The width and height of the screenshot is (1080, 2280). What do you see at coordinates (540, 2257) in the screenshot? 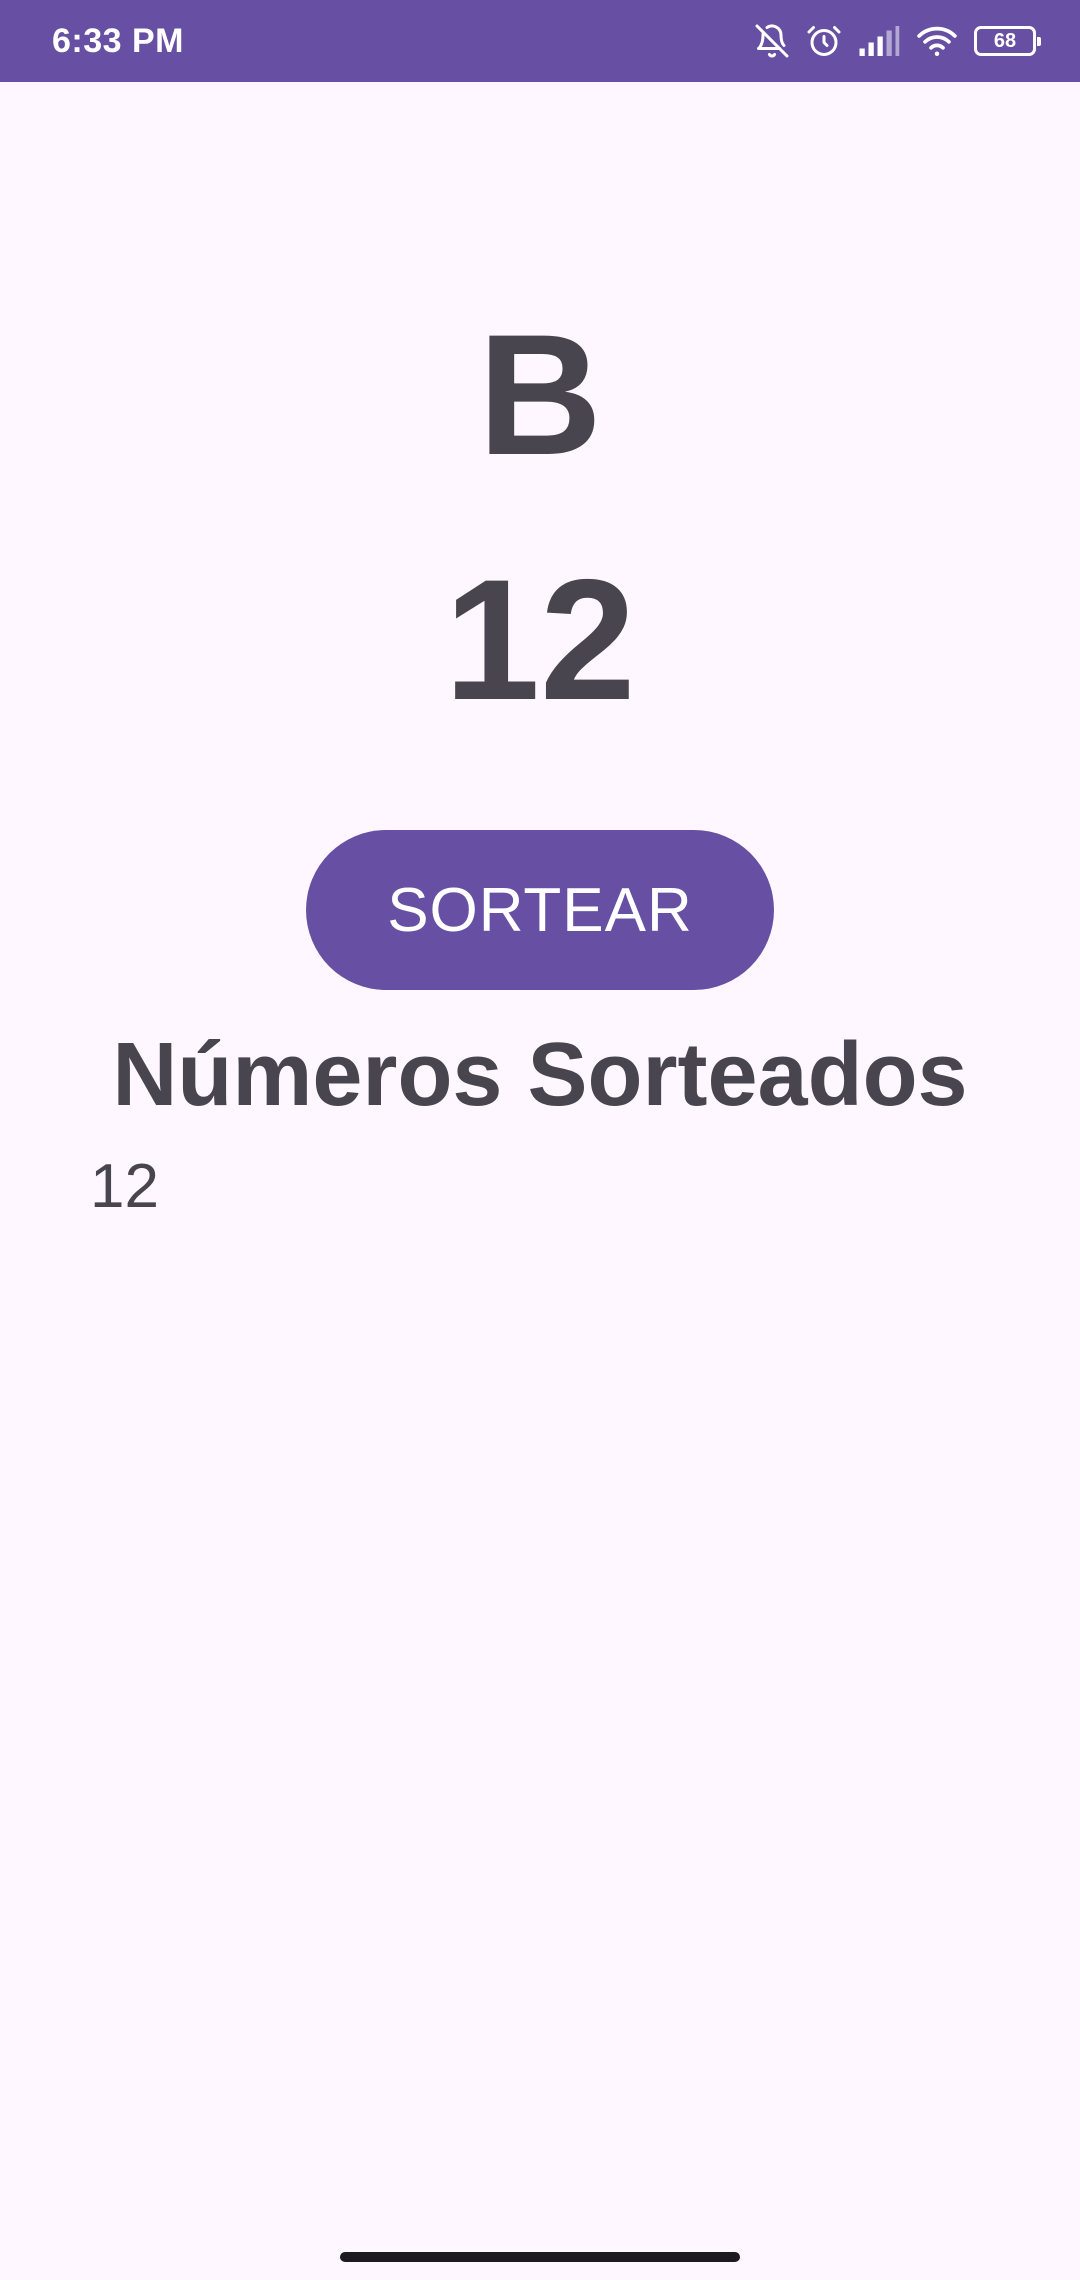
I see `navigation-handle` at bounding box center [540, 2257].